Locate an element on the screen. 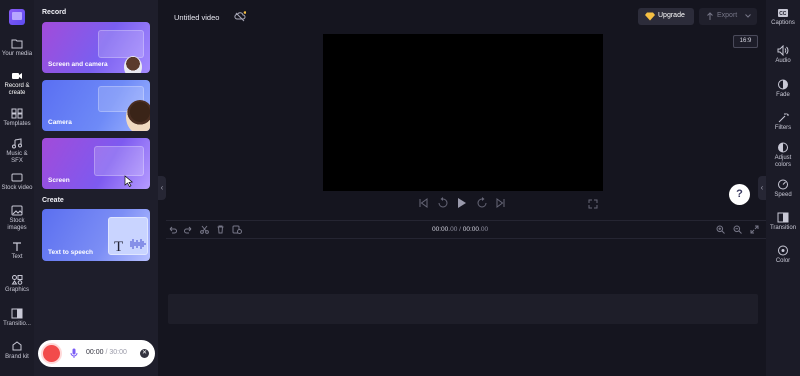  rail-color: Color is located at coordinates (783, 255).